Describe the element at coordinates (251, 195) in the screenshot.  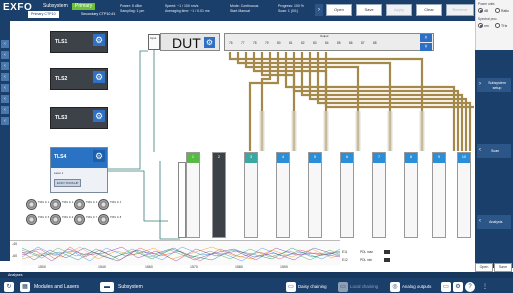
I see `detector-column-3: 3` at that location.